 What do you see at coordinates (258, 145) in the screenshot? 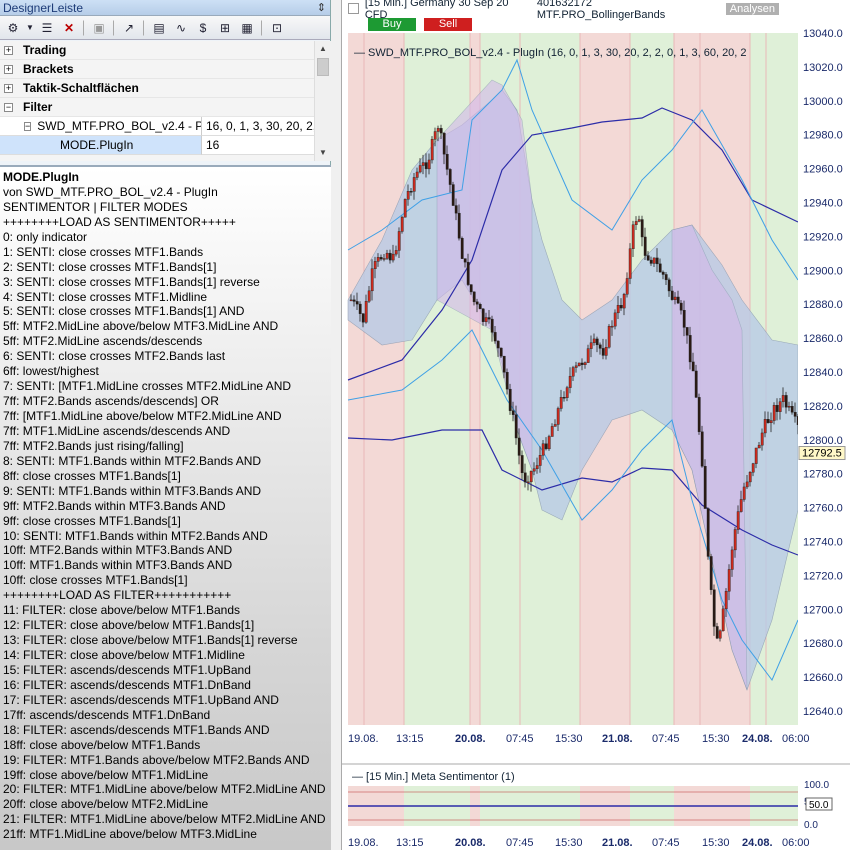
I see `prop-value-input: 16` at bounding box center [258, 145].